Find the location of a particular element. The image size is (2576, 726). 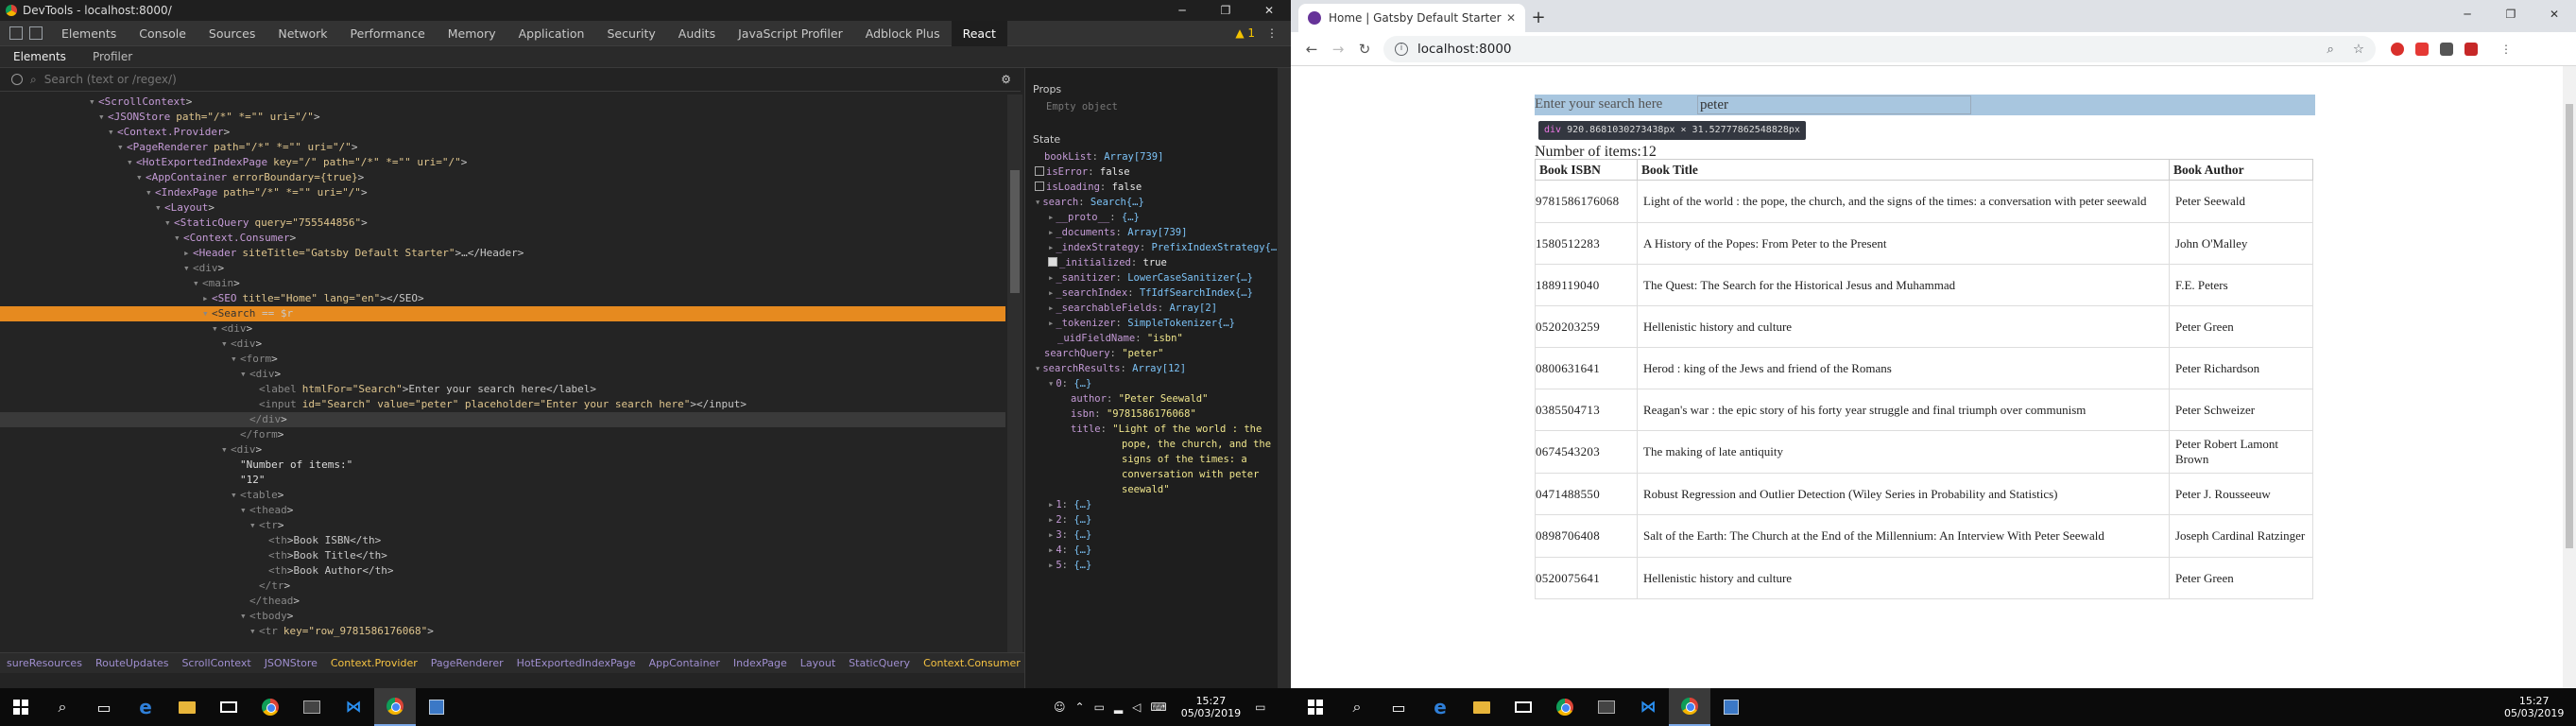

search-icon: ⌕ is located at coordinates (62, 707).